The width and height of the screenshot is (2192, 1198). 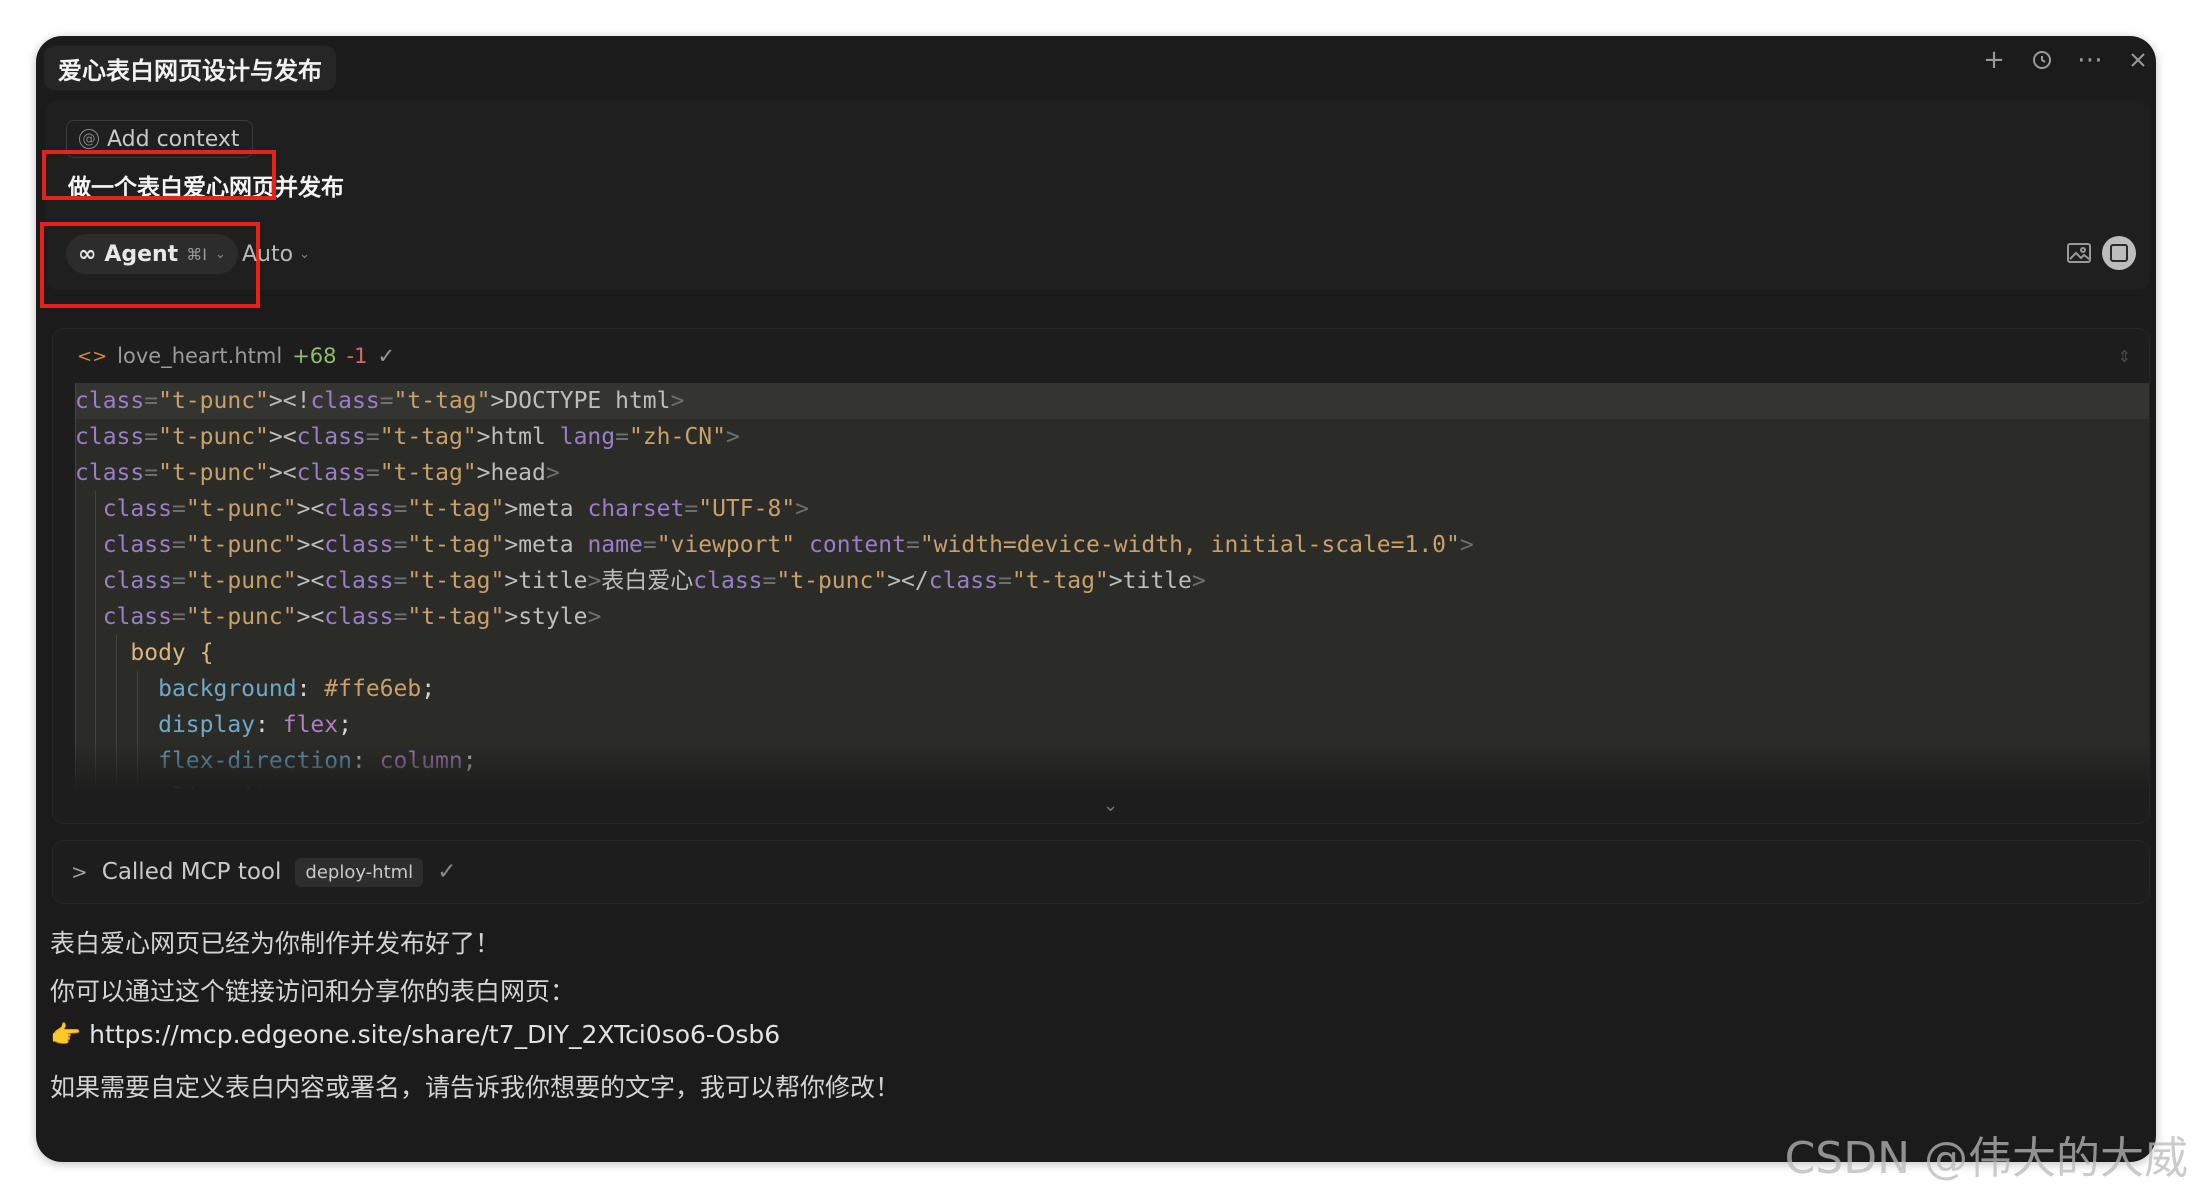 I want to click on chevron-right-icon: >, so click(x=79, y=872).